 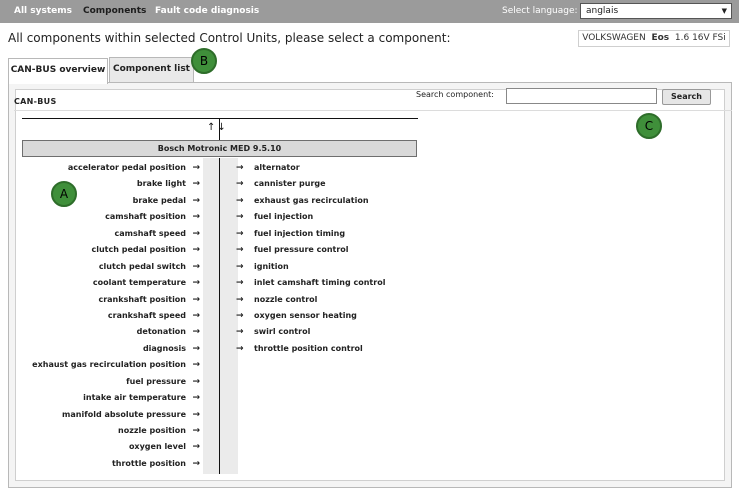 What do you see at coordinates (126, 167) in the screenshot?
I see `component-label: accelerator pedal position` at bounding box center [126, 167].